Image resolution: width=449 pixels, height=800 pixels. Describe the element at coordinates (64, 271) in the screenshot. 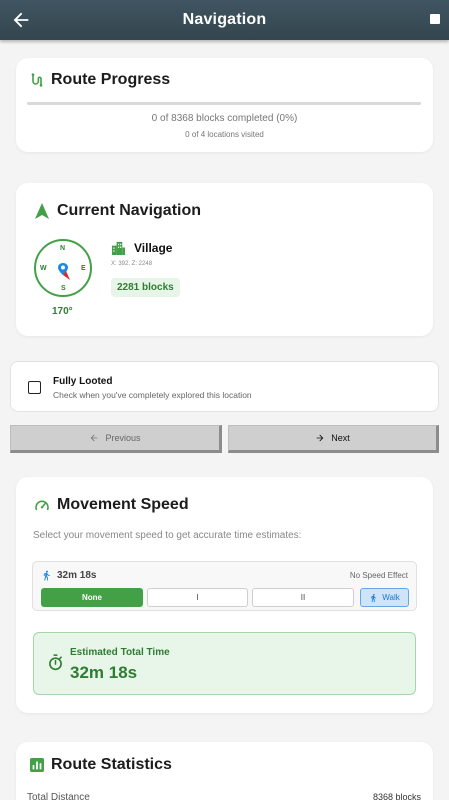

I see `compass-needle-icon` at that location.